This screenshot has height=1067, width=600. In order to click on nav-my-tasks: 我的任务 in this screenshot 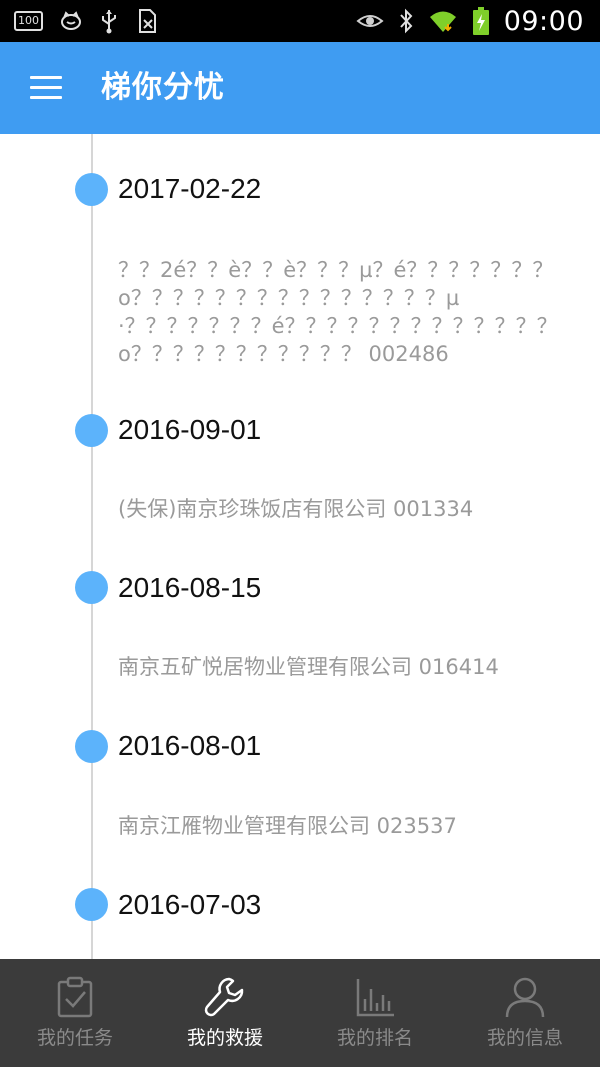, I will do `click(75, 1013)`.